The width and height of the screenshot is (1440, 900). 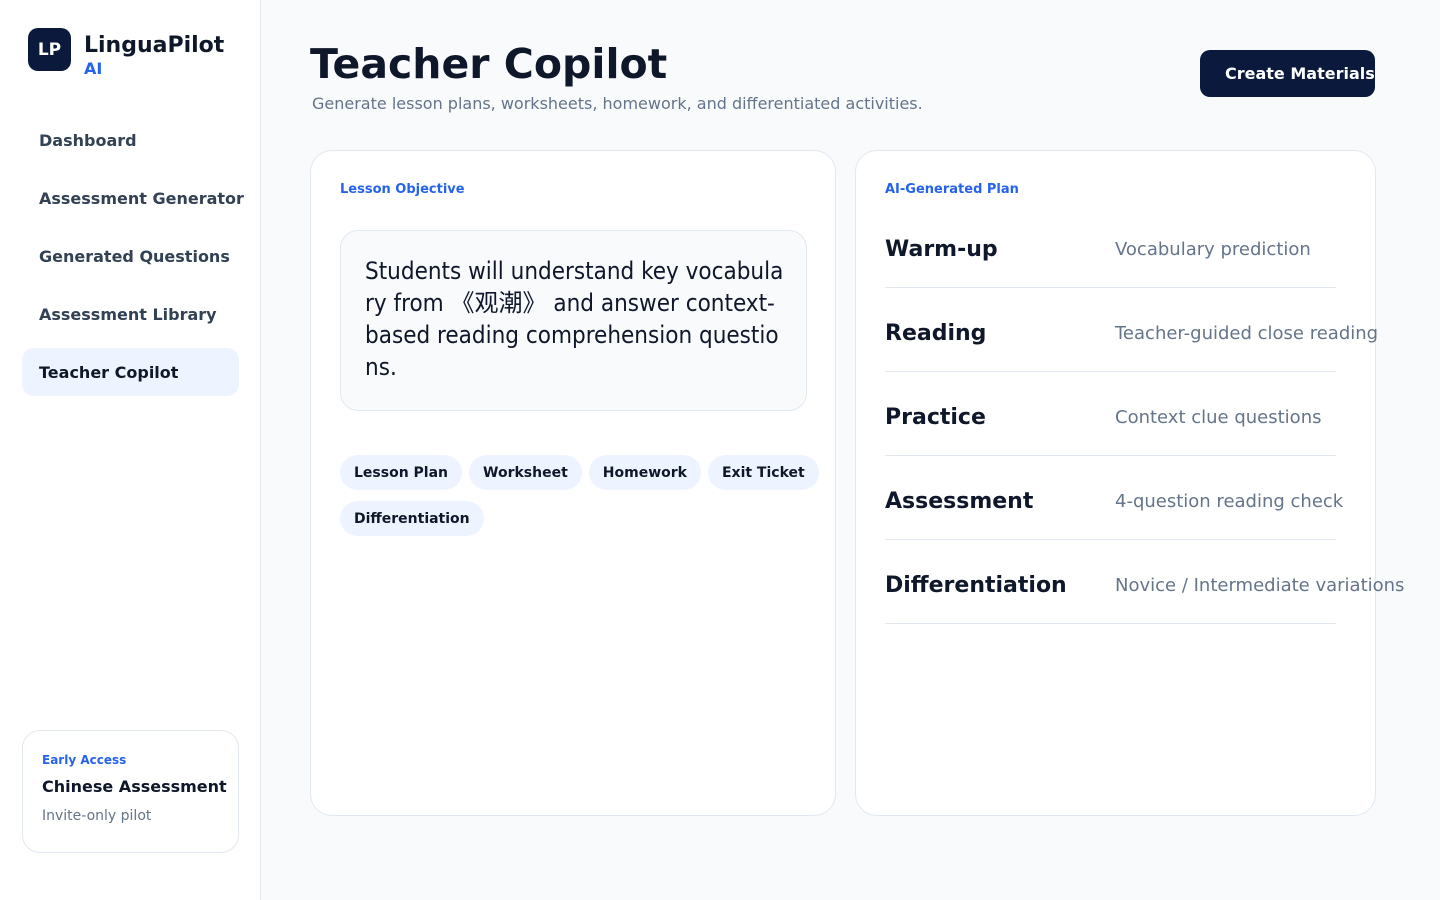 What do you see at coordinates (1229, 501) in the screenshot?
I see `plan-detail: 4-question reading check` at bounding box center [1229, 501].